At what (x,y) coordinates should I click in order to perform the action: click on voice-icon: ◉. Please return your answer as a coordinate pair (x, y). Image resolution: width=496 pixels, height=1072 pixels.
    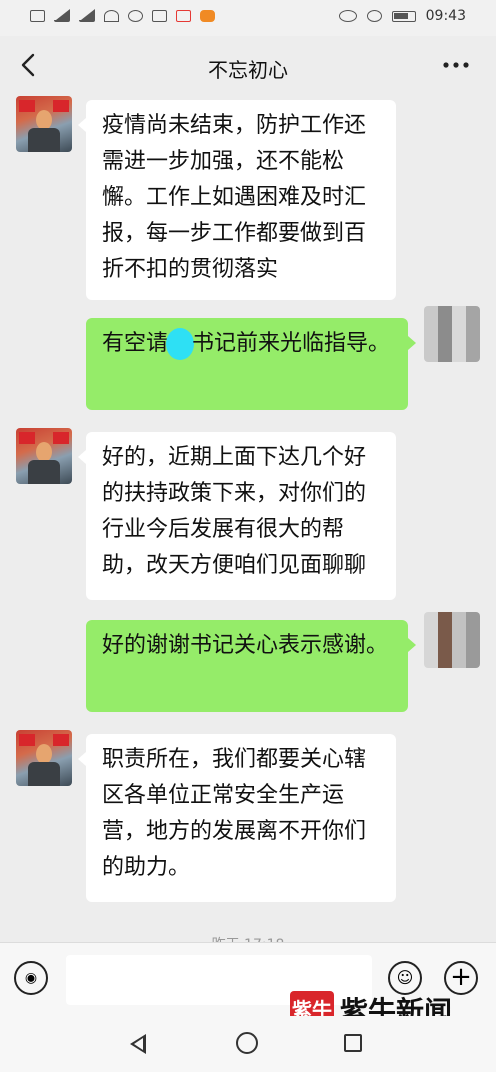
    Looking at the image, I should click on (31, 978).